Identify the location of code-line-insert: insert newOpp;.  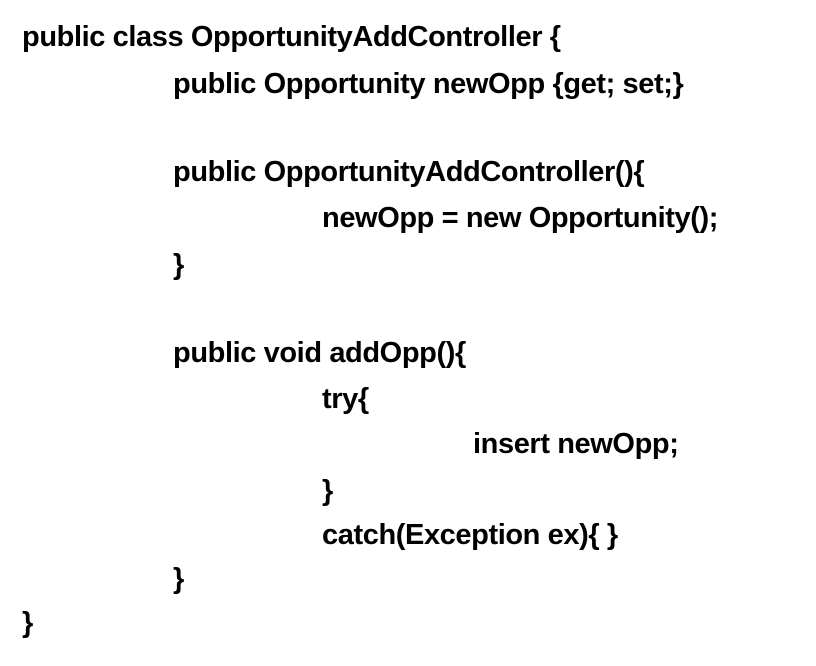
(576, 444).